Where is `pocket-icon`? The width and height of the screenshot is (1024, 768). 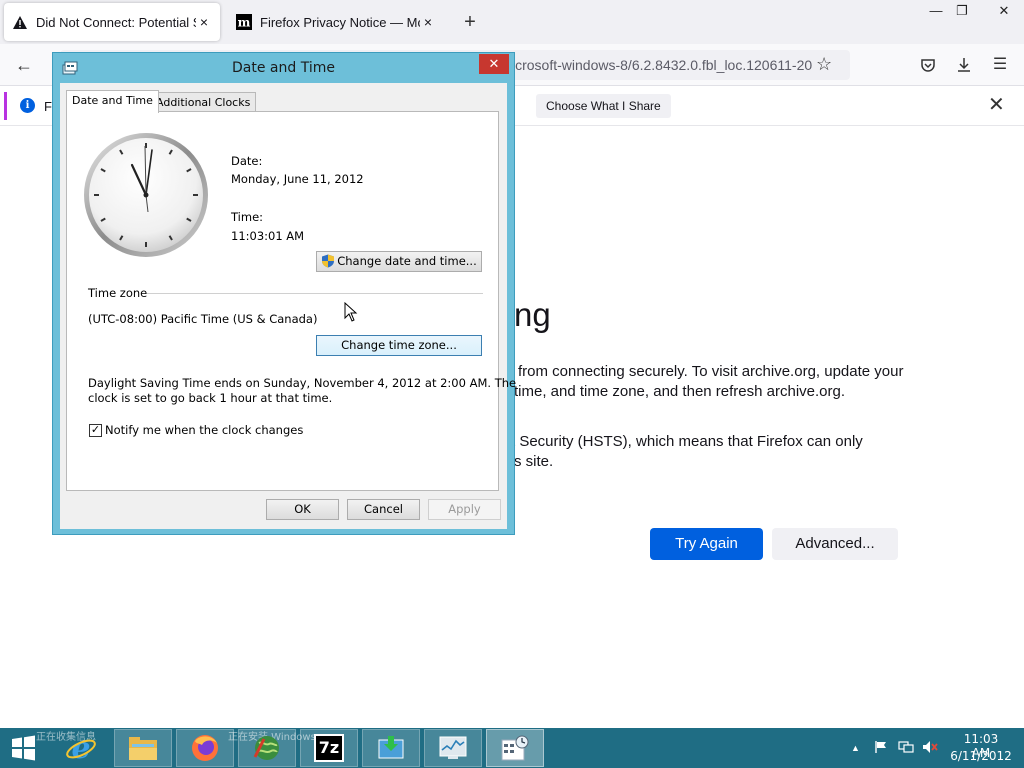 pocket-icon is located at coordinates (928, 65).